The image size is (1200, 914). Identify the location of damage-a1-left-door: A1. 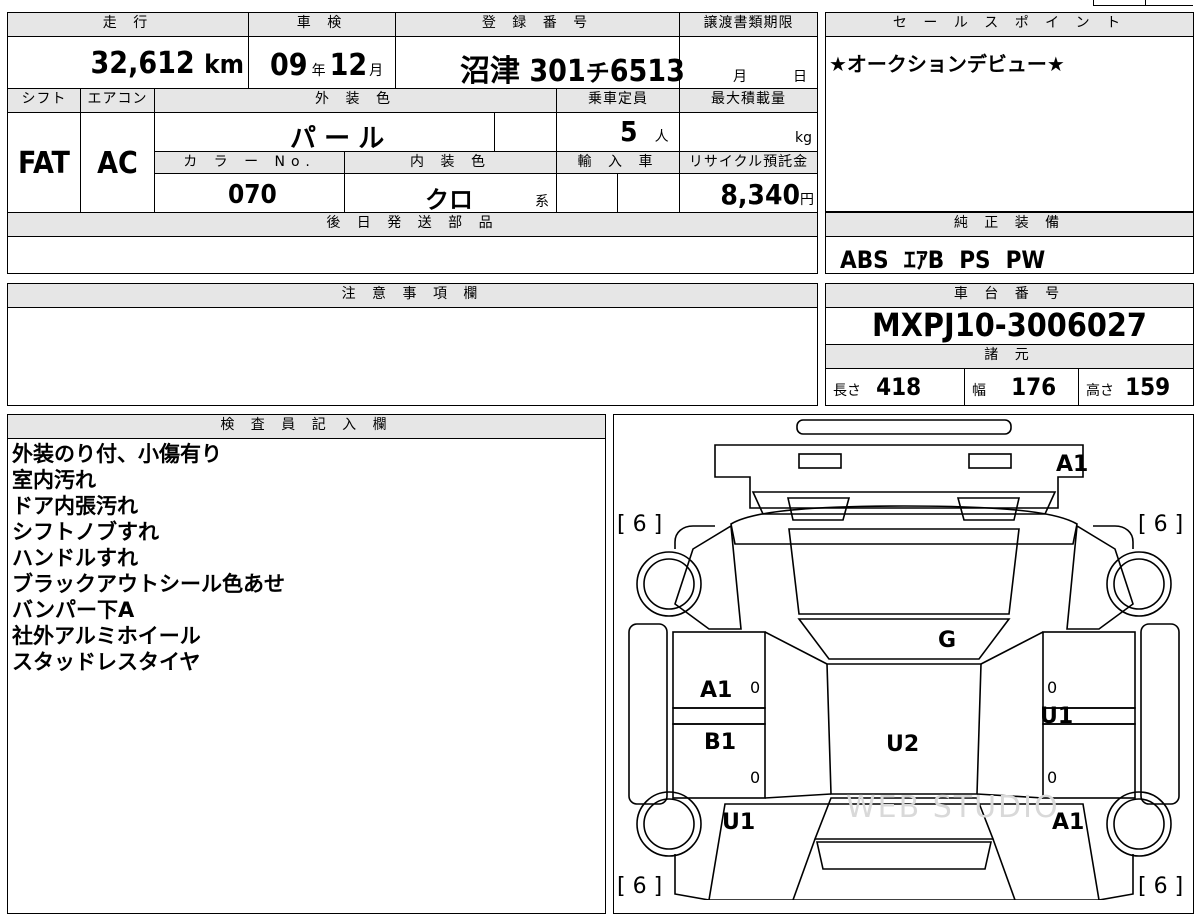
(716, 690).